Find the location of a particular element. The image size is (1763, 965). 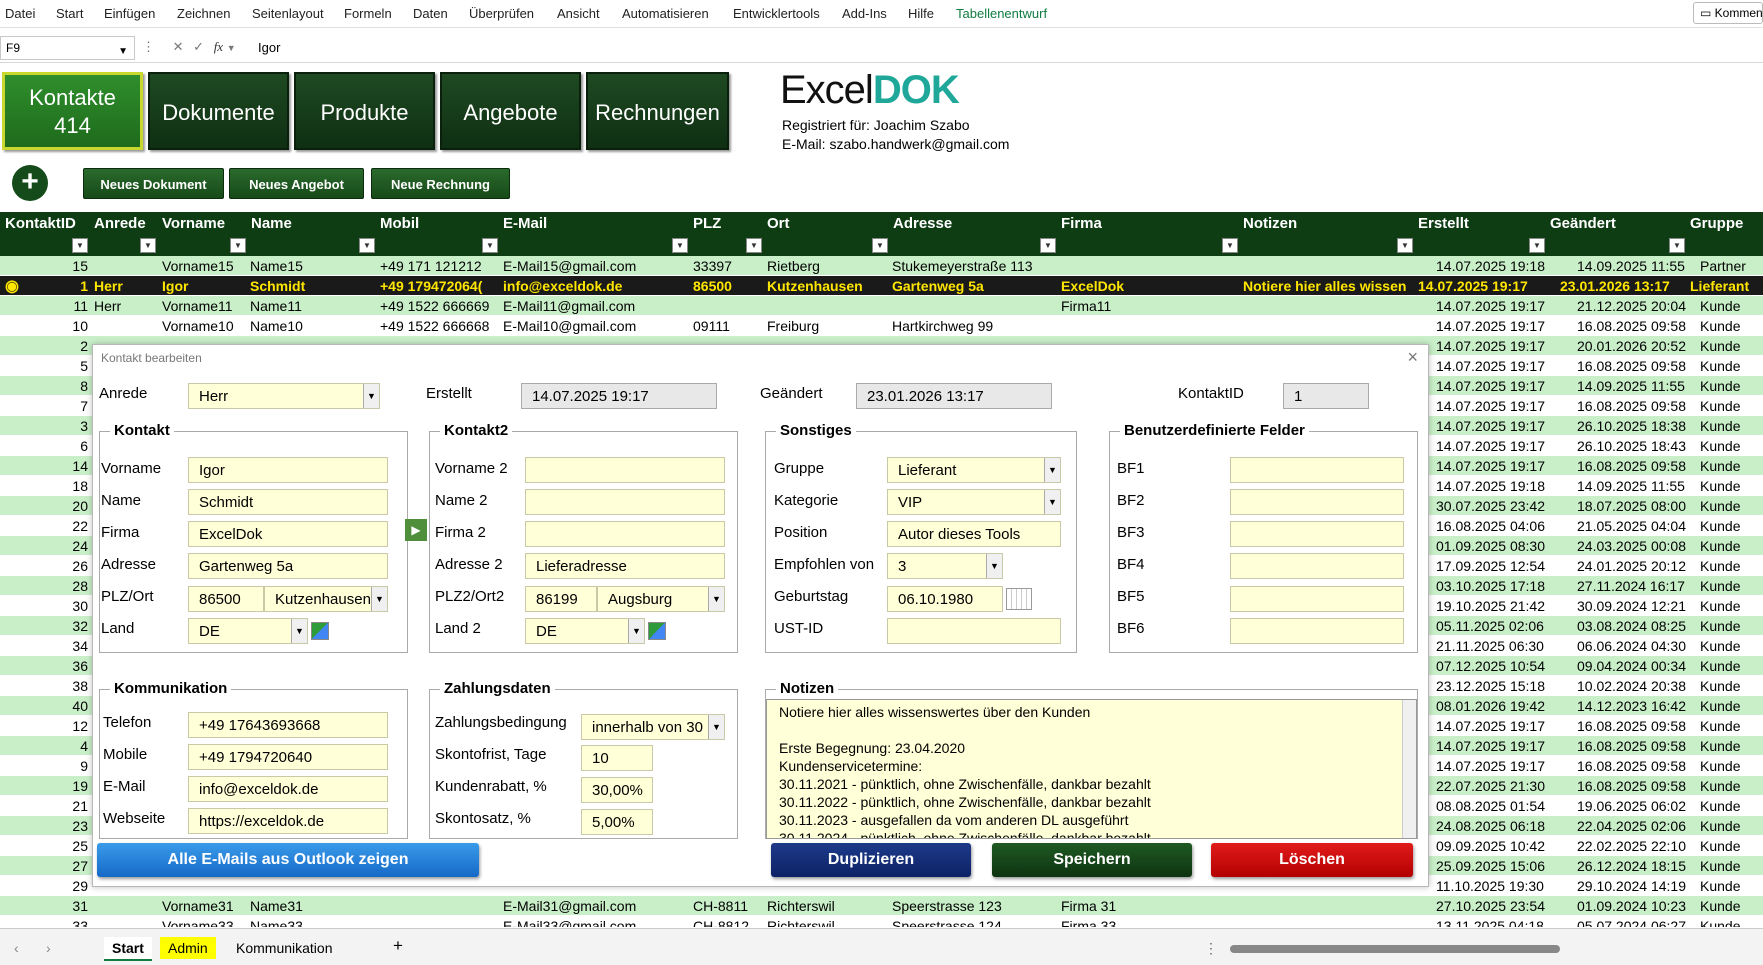

firma-field: ExcelDok is located at coordinates (288, 534).